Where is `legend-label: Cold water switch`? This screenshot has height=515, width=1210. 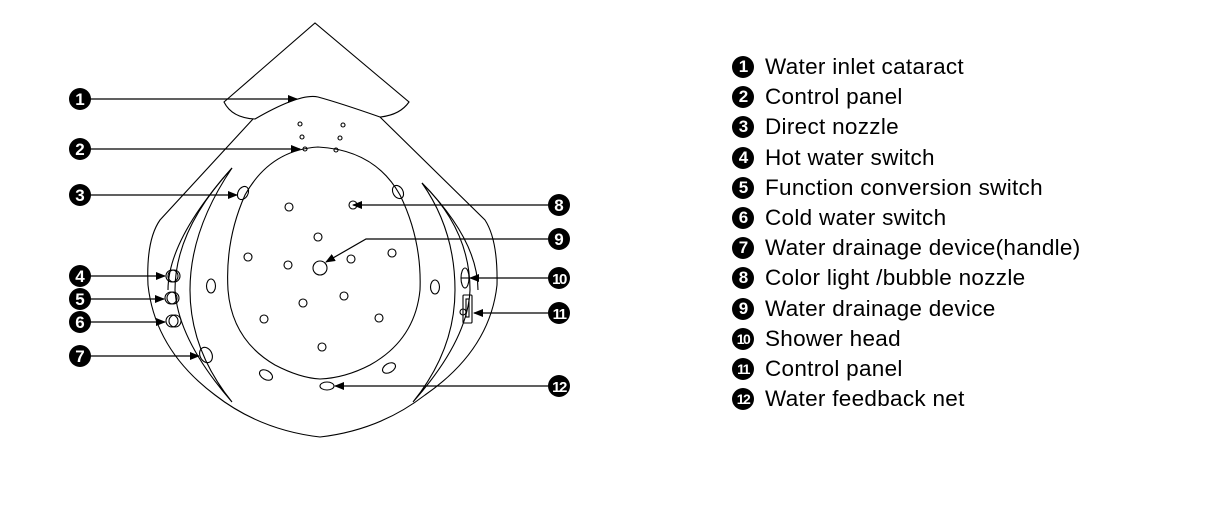 legend-label: Cold water switch is located at coordinates (856, 218).